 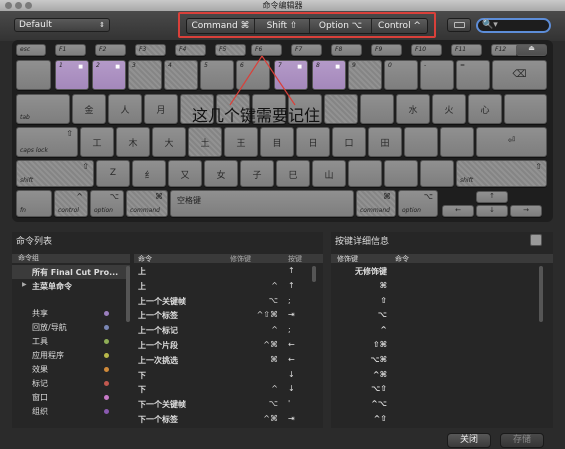 What do you see at coordinates (113, 173) in the screenshot?
I see `shift-row-key-1: Z` at bounding box center [113, 173].